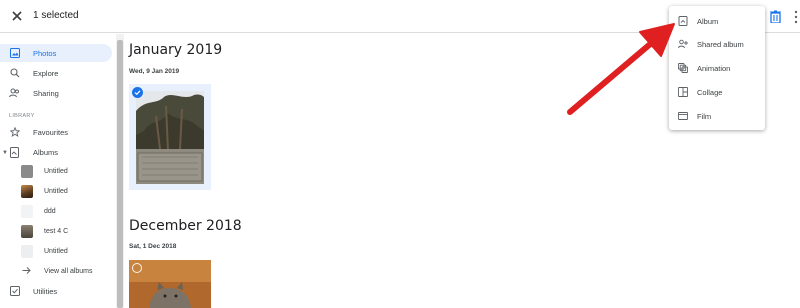 The image size is (800, 308). Describe the element at coordinates (137, 92) in the screenshot. I see `selected-check-icon` at that location.